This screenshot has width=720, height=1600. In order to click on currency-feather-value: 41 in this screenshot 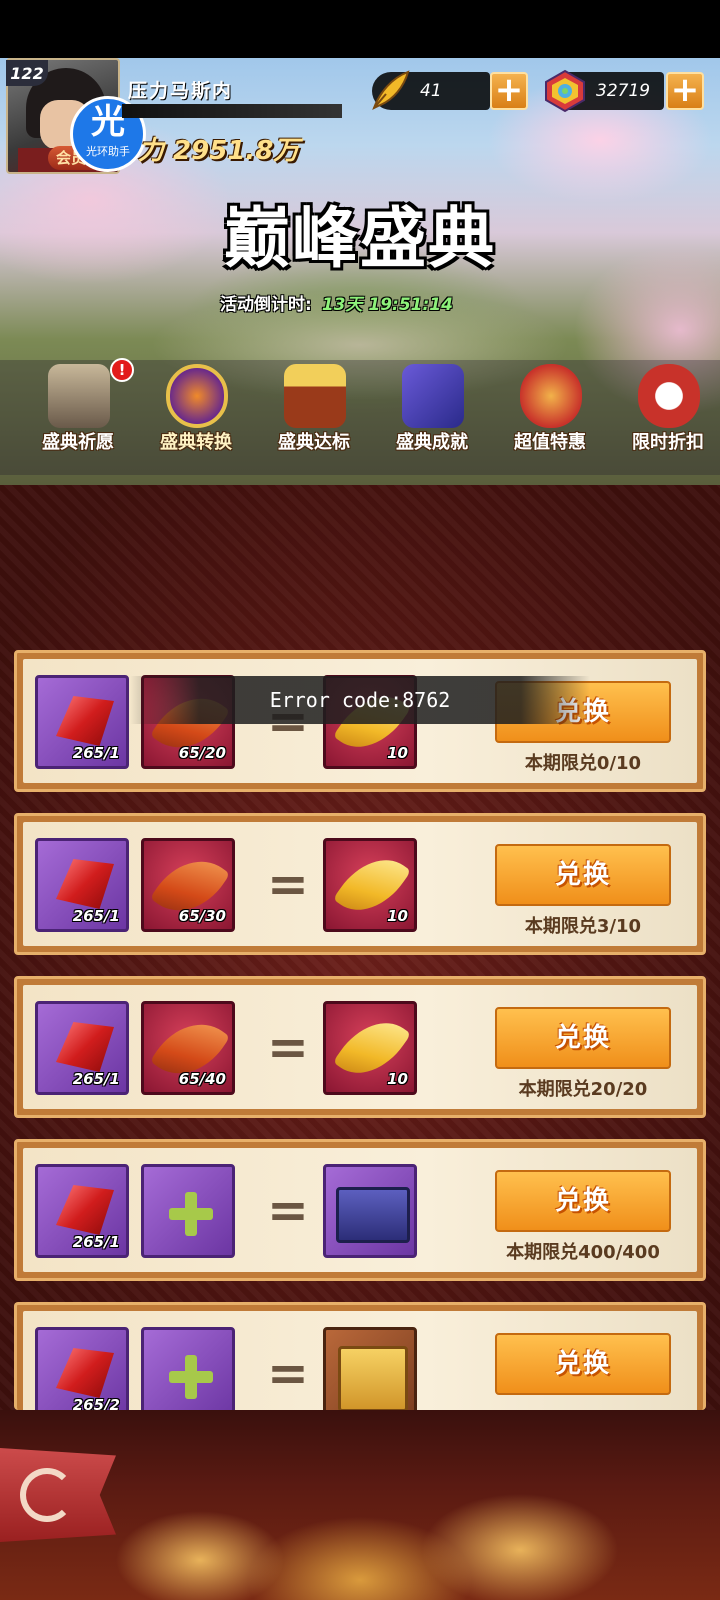, I will do `click(431, 91)`.